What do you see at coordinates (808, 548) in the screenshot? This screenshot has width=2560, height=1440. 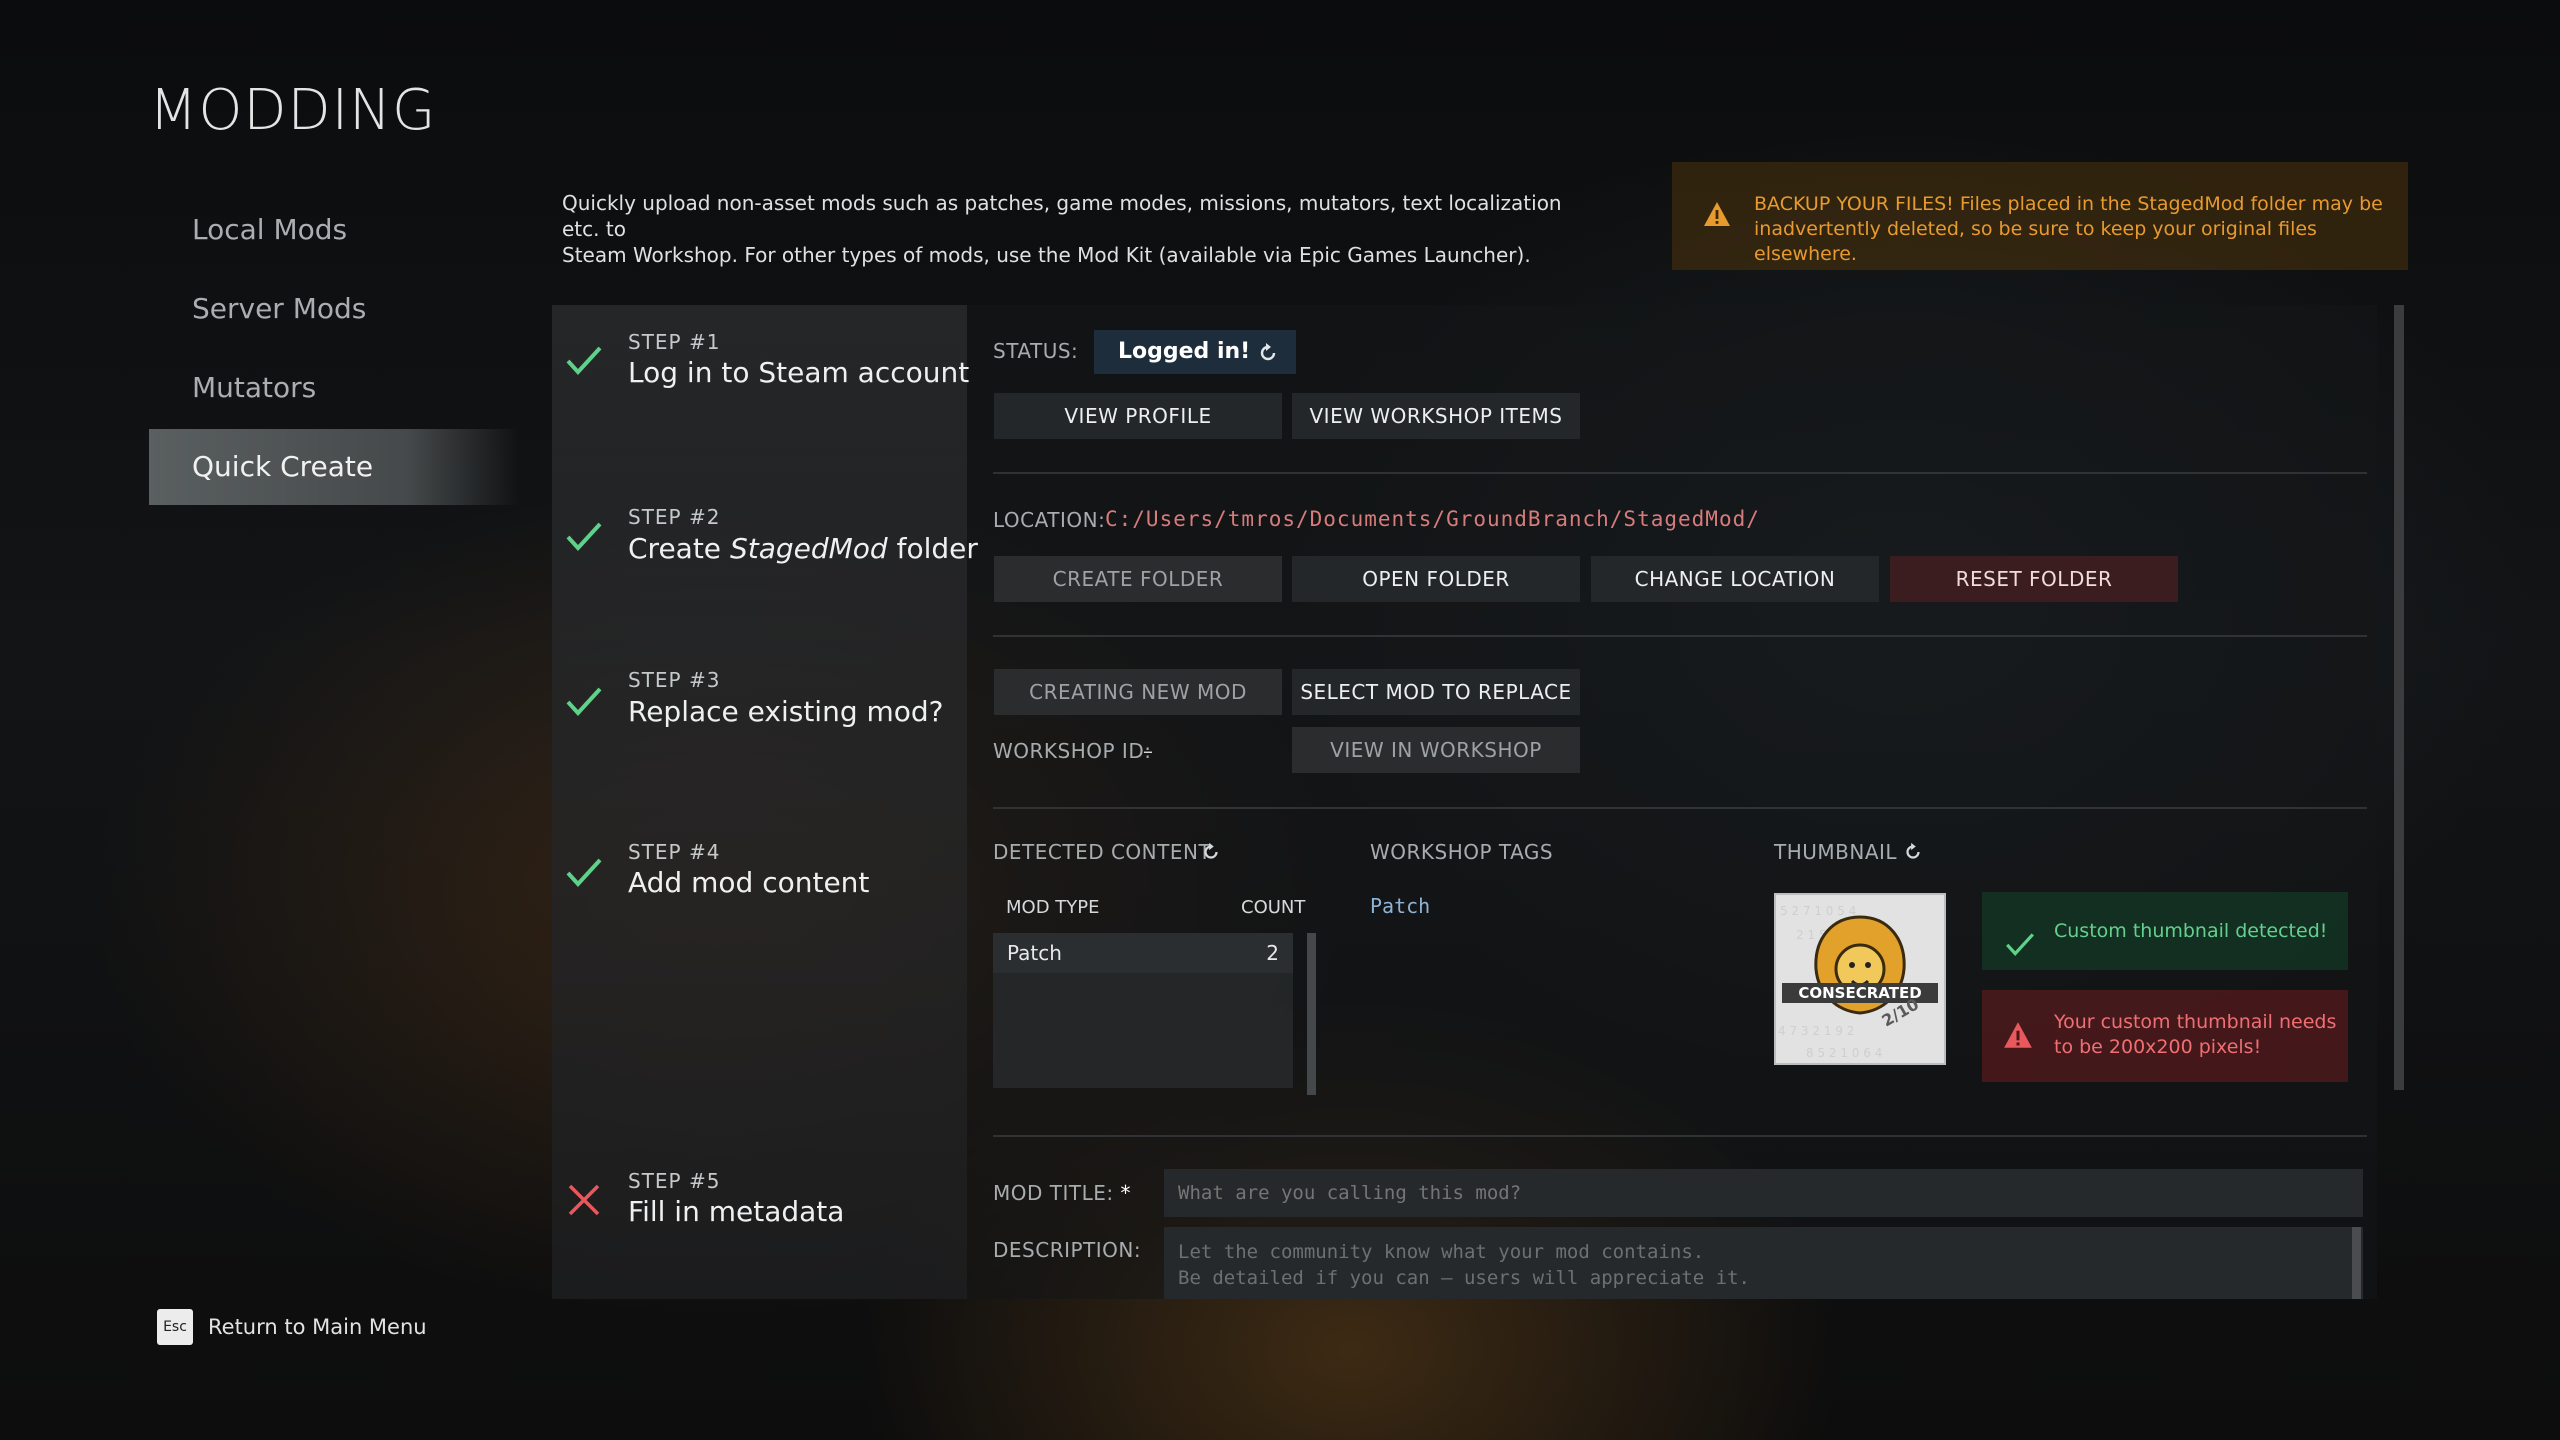 I see `step-2-title-em: StagedMod` at bounding box center [808, 548].